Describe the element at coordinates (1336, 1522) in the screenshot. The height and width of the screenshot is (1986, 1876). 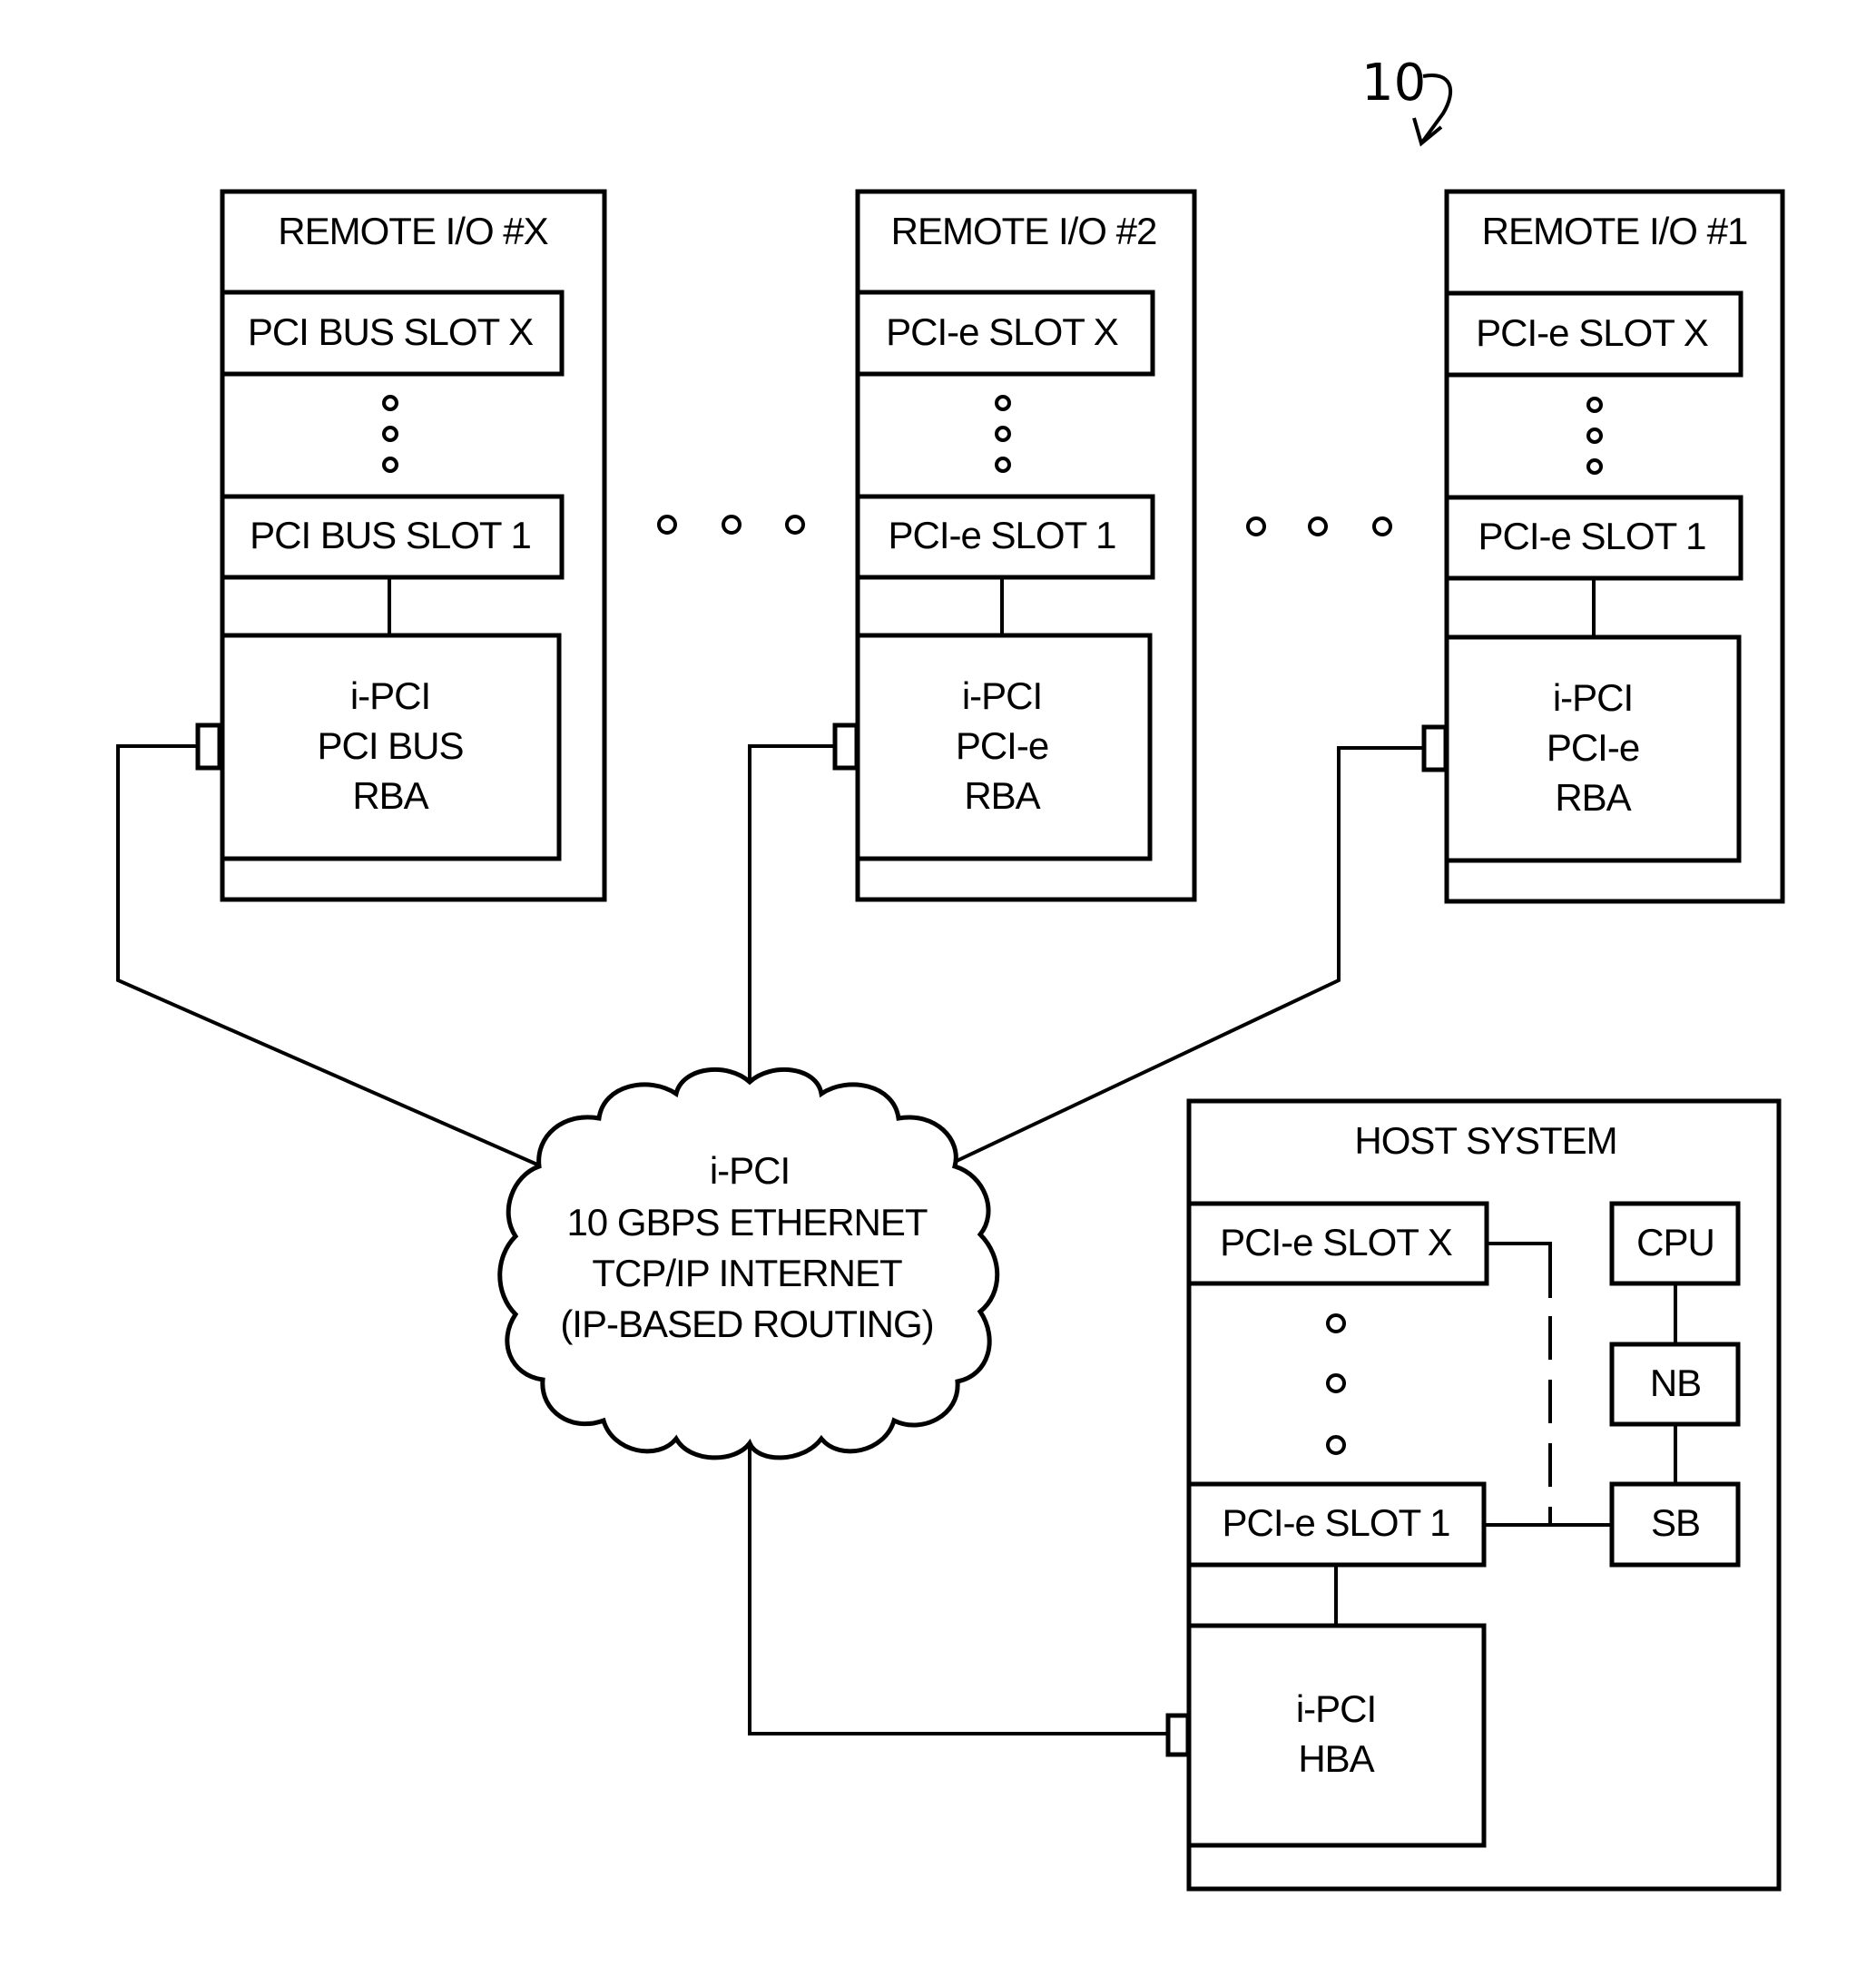
I see `host-slot-1-label: PCI-e SLOT 1` at that location.